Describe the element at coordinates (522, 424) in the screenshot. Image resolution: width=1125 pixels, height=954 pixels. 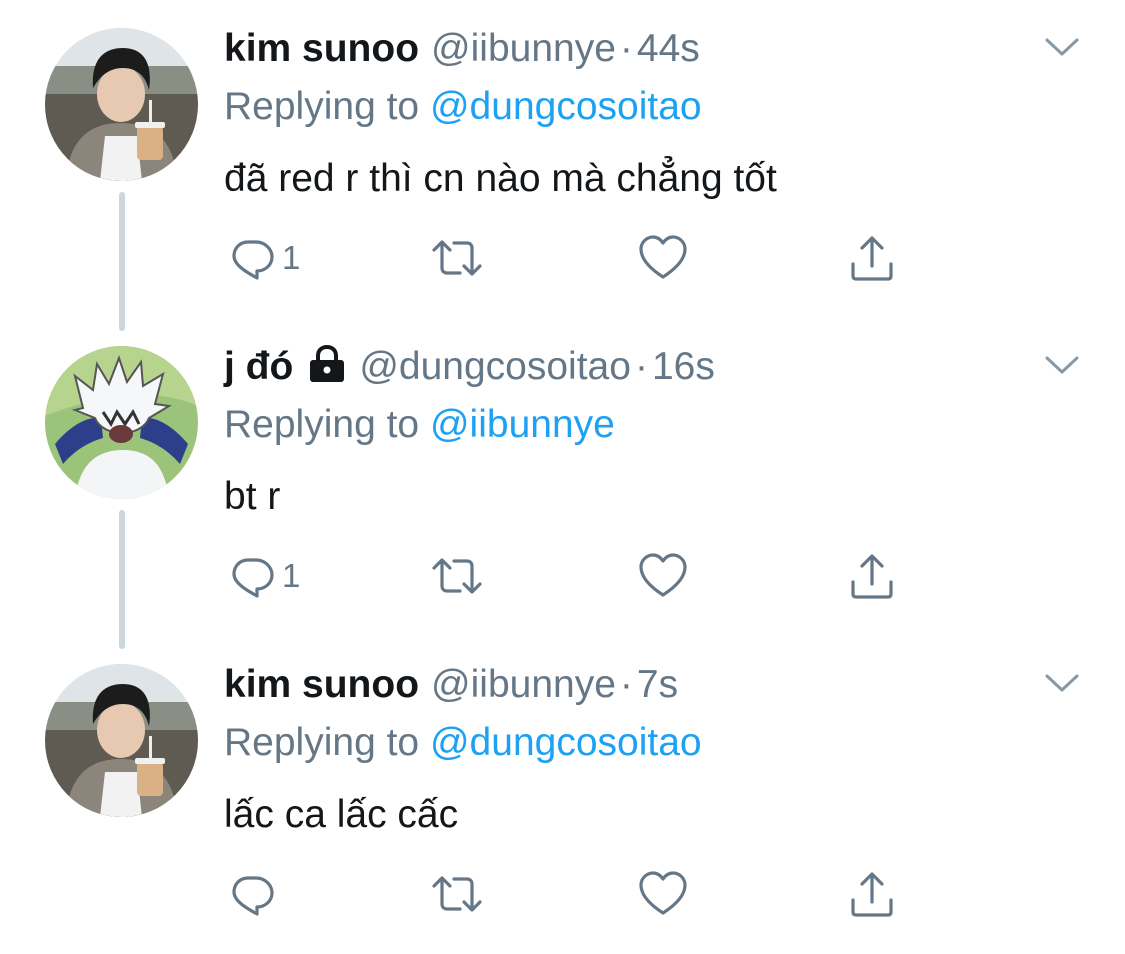
I see `replying-to-link: @iibunnye` at that location.